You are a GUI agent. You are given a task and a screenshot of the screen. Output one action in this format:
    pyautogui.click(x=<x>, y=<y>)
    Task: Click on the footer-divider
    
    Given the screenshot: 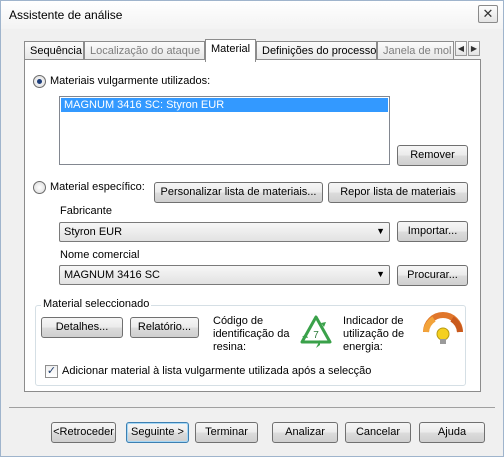 What is the action you would take?
    pyautogui.click(x=252, y=407)
    